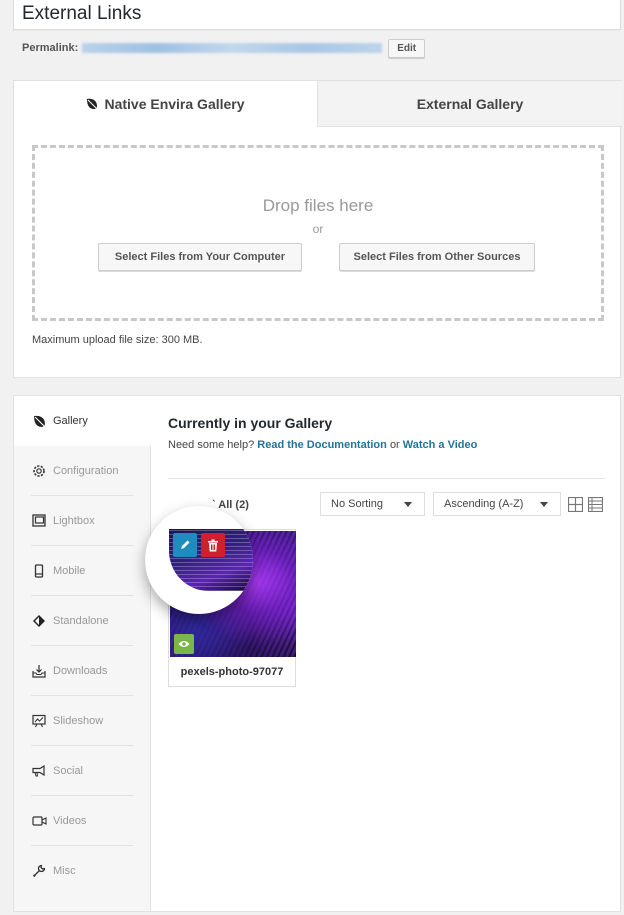 The height and width of the screenshot is (915, 624). I want to click on sidebar-item-standalone: Standalone, so click(82, 621).